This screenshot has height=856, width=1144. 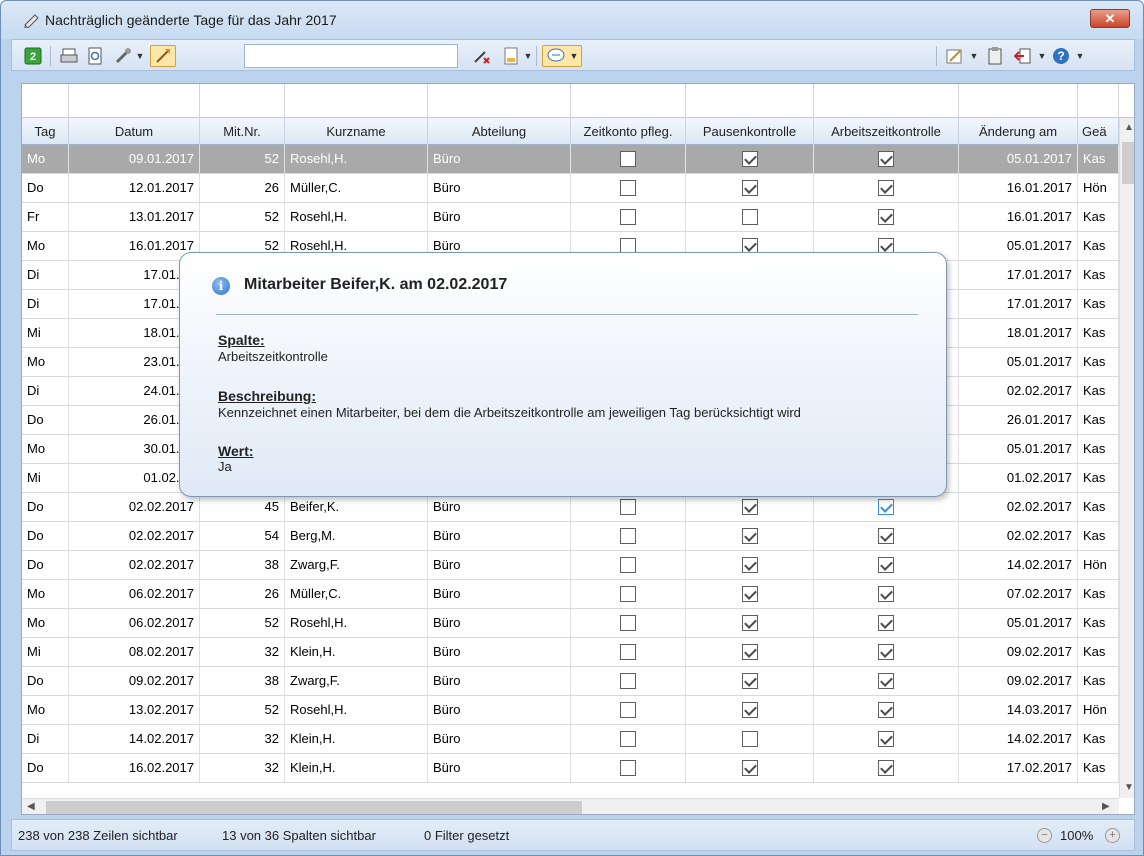 What do you see at coordinates (886, 131) in the screenshot?
I see `col-arbeitszeitkontrolle: Arbeitszeitkontrolle` at bounding box center [886, 131].